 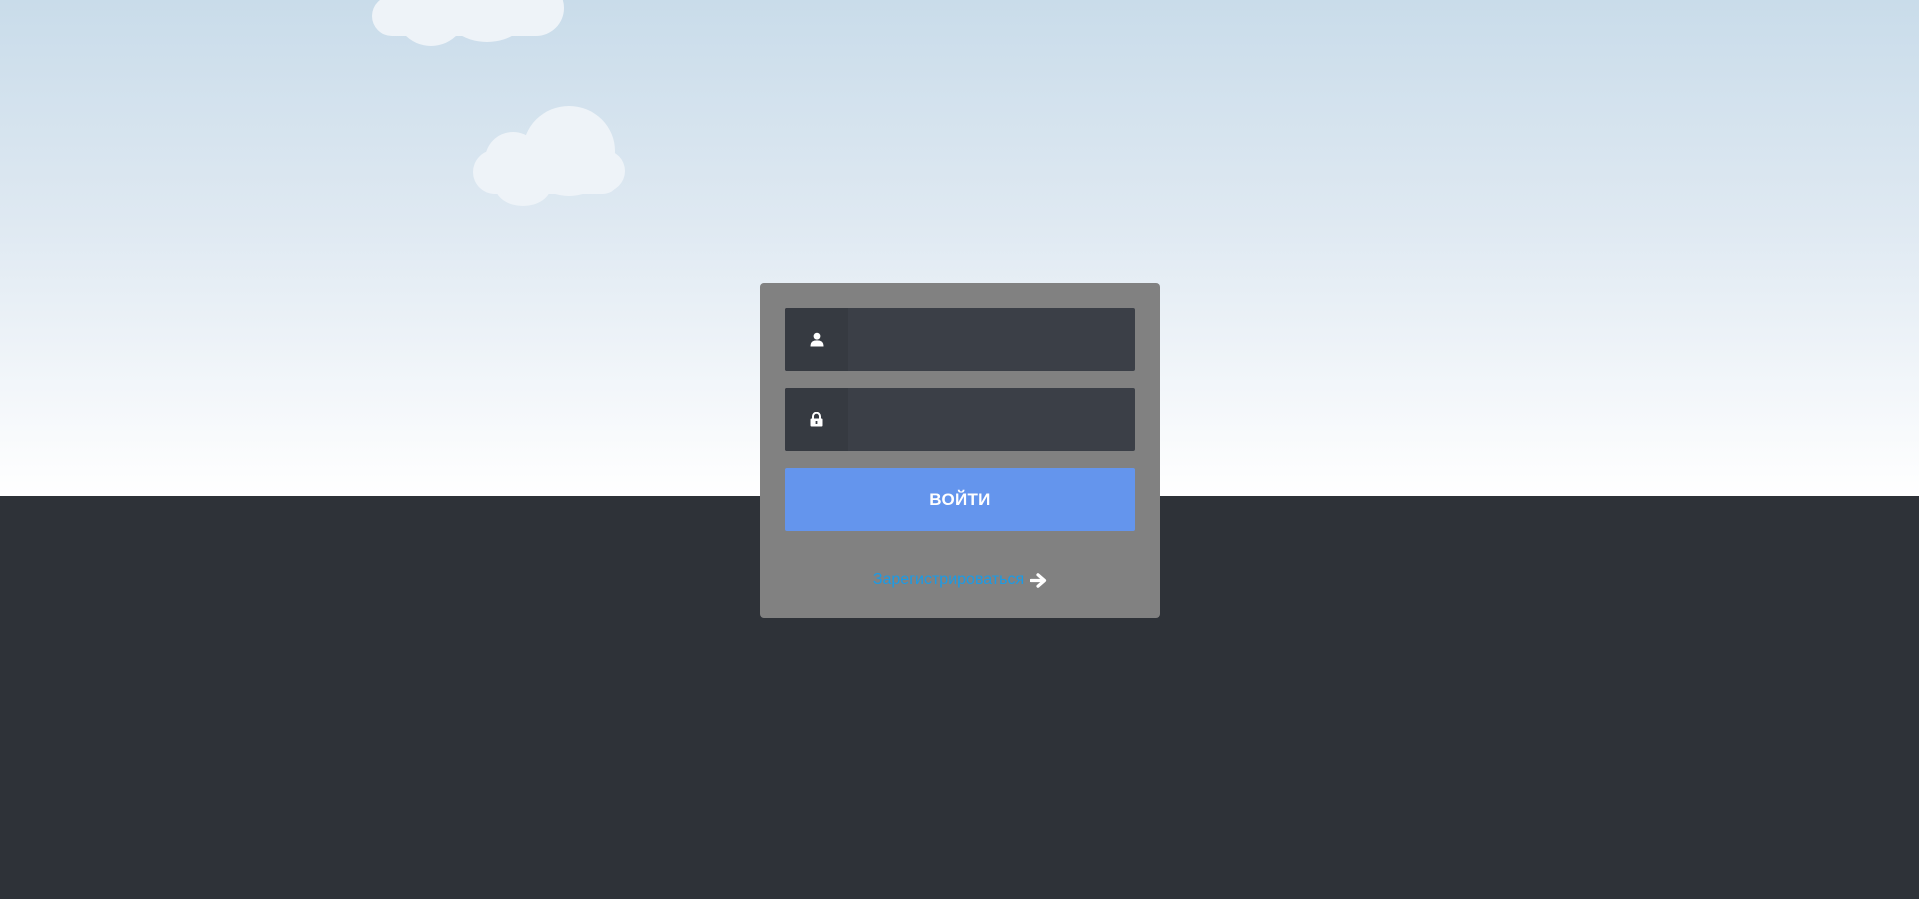 What do you see at coordinates (816, 339) in the screenshot?
I see `user-icon` at bounding box center [816, 339].